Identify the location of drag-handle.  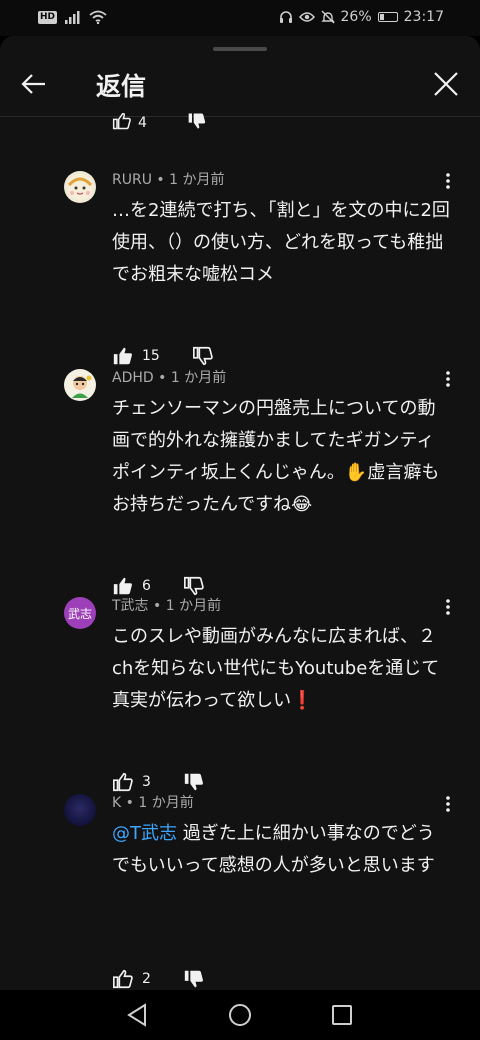
(240, 49).